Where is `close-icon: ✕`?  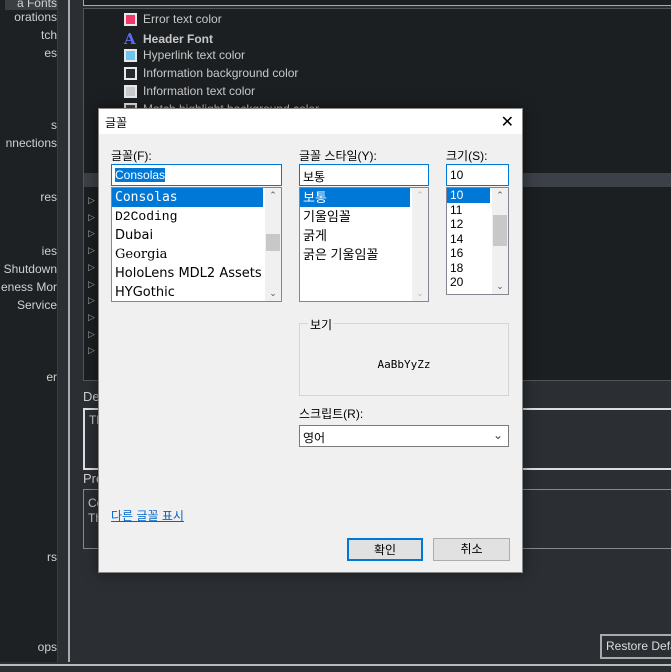
close-icon: ✕ is located at coordinates (507, 122).